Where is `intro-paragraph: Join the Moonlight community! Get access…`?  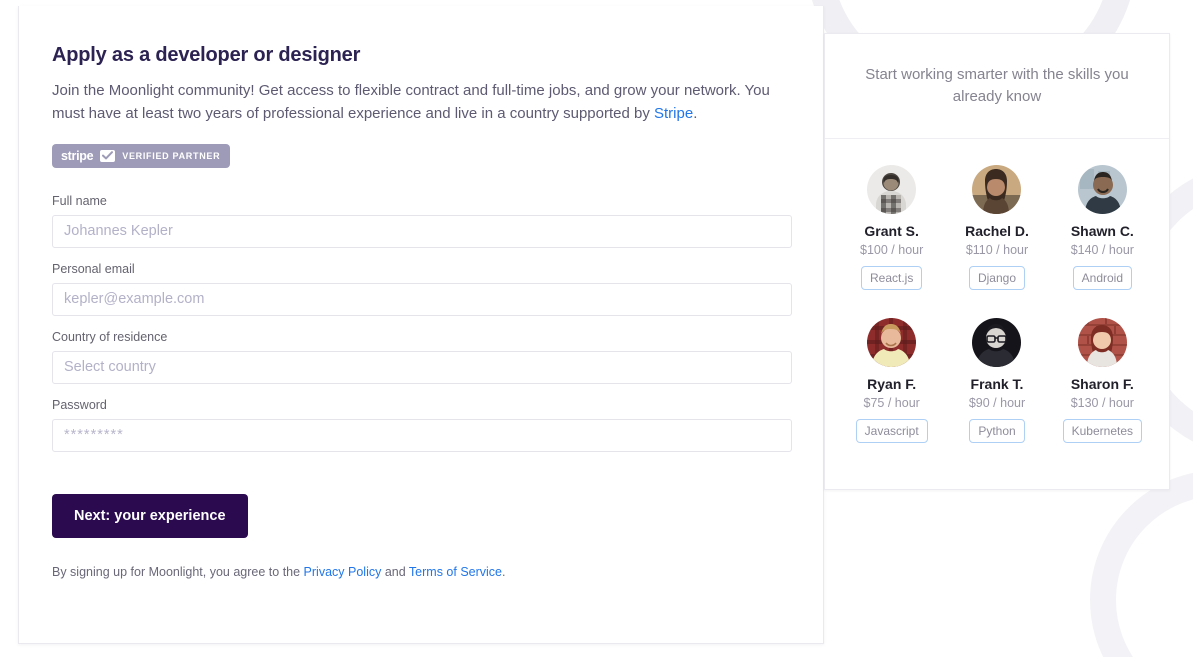 intro-paragraph: Join the Moonlight community! Get access… is located at coordinates (421, 103).